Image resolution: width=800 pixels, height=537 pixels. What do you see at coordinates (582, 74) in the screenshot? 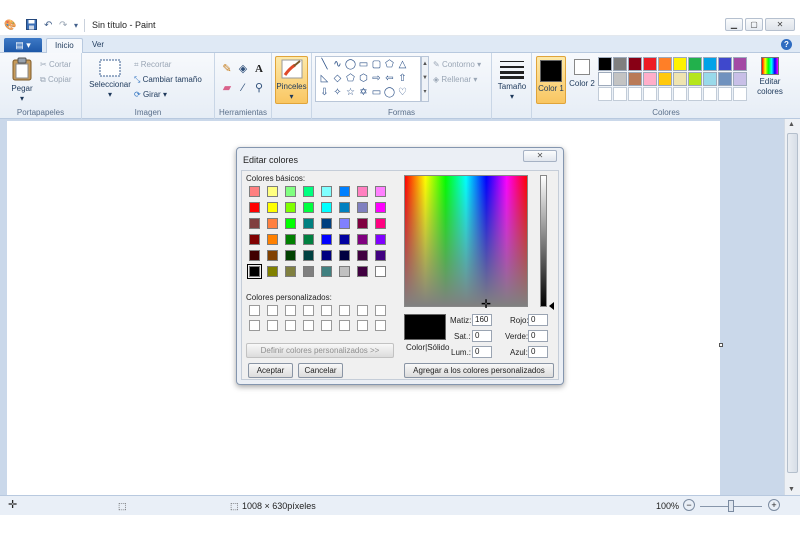
I see `color2-button: Color 2` at bounding box center [582, 74].